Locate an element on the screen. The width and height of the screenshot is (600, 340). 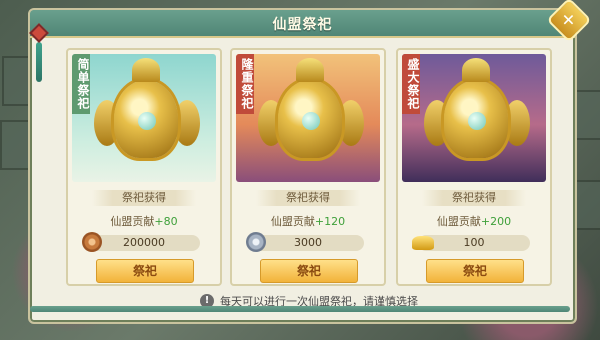
dialog-titlebar: 仙盟祭祀 is located at coordinates (302, 24).